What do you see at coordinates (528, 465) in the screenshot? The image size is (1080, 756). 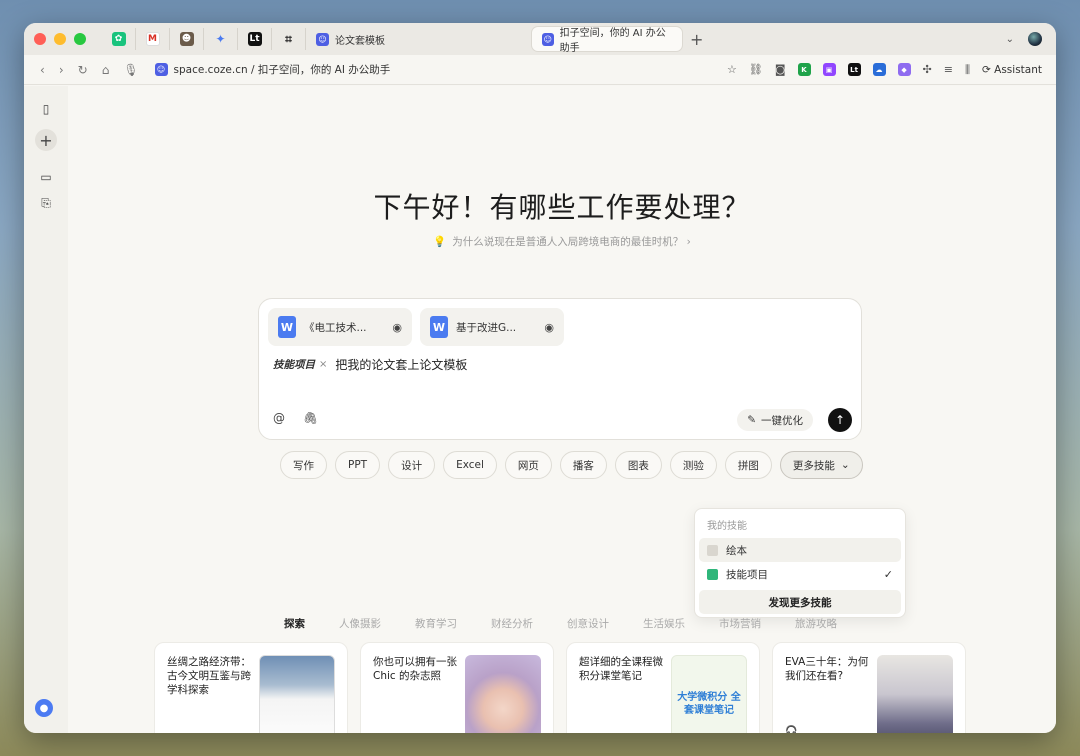 I see `chip-webpage: 网页` at bounding box center [528, 465].